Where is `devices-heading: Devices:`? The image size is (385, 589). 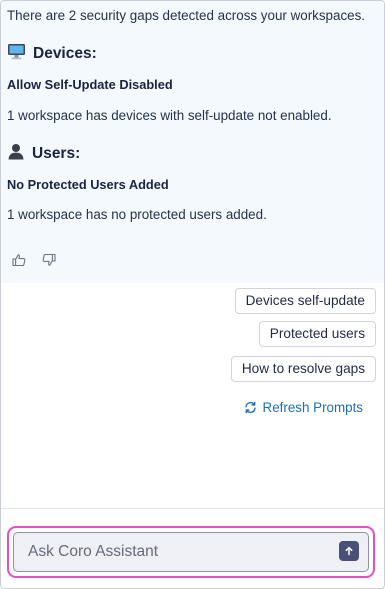 devices-heading: Devices: is located at coordinates (52, 54).